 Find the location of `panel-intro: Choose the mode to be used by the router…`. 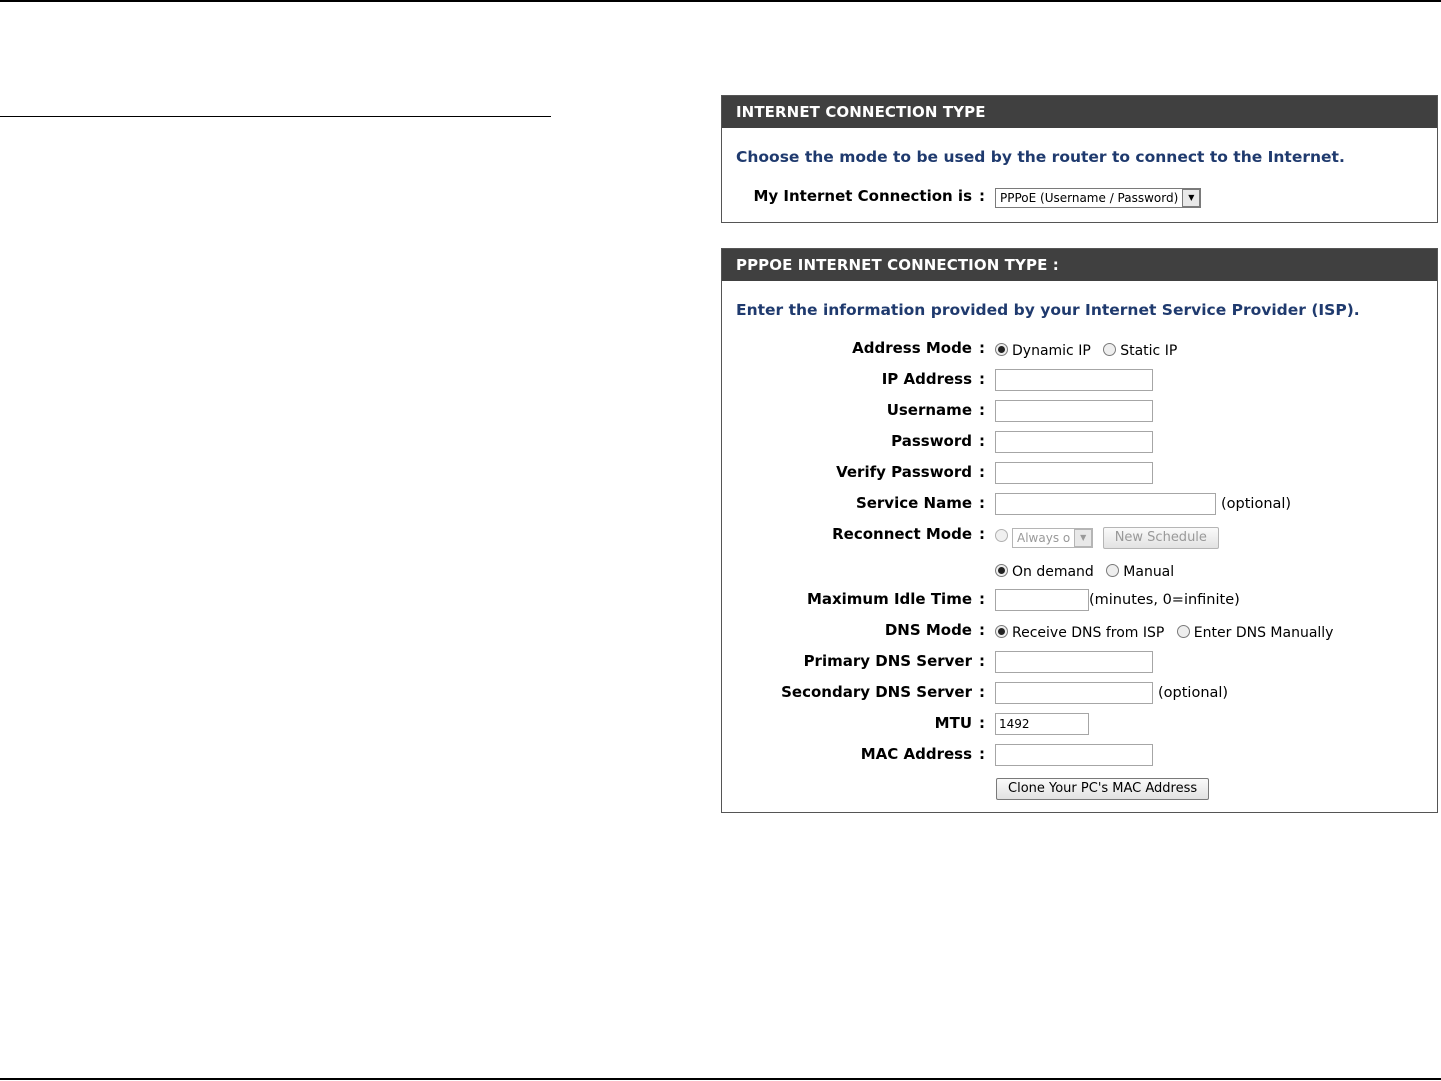

panel-intro: Choose the mode to be used by the router… is located at coordinates (1040, 157).